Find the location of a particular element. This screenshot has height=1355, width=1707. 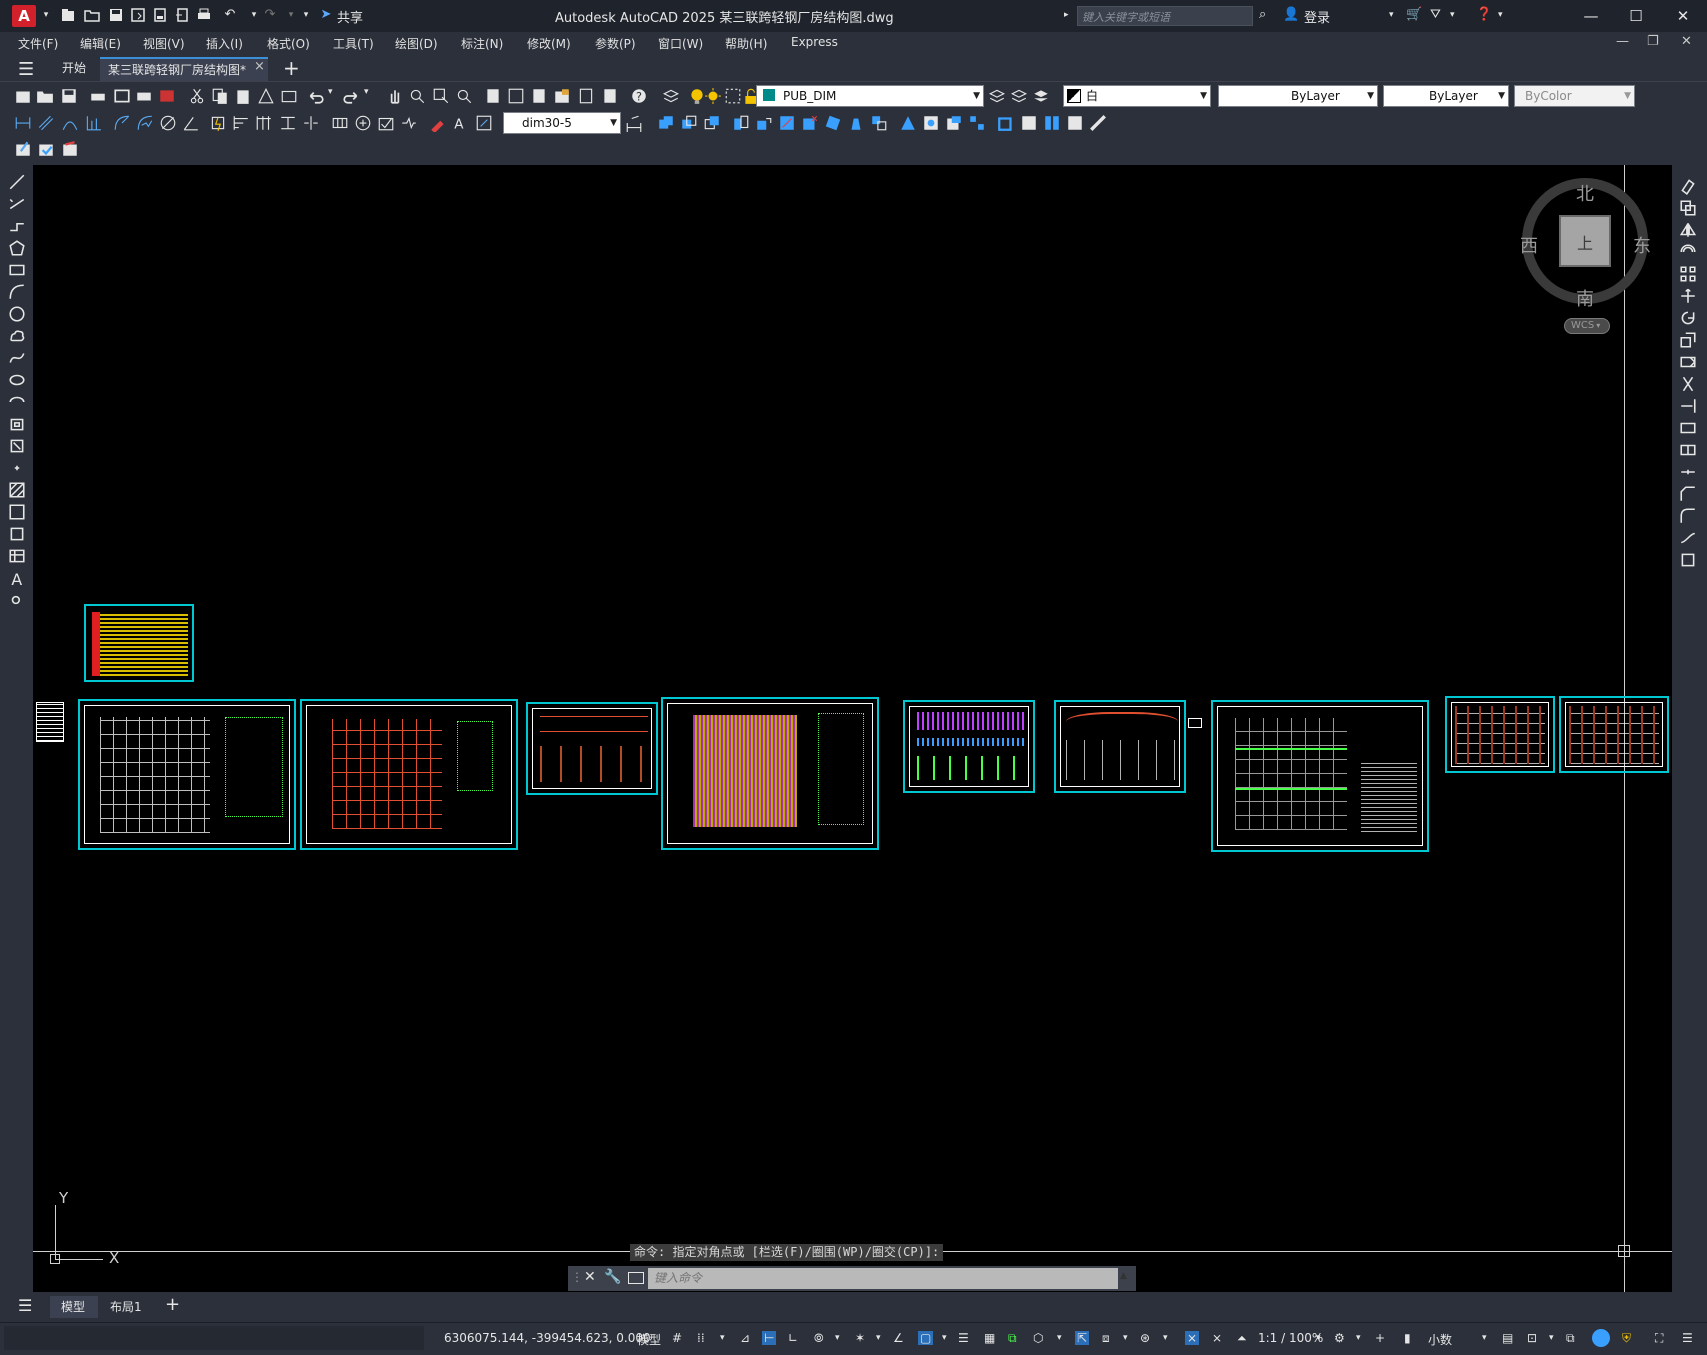

slice-icon is located at coordinates (1052, 123).